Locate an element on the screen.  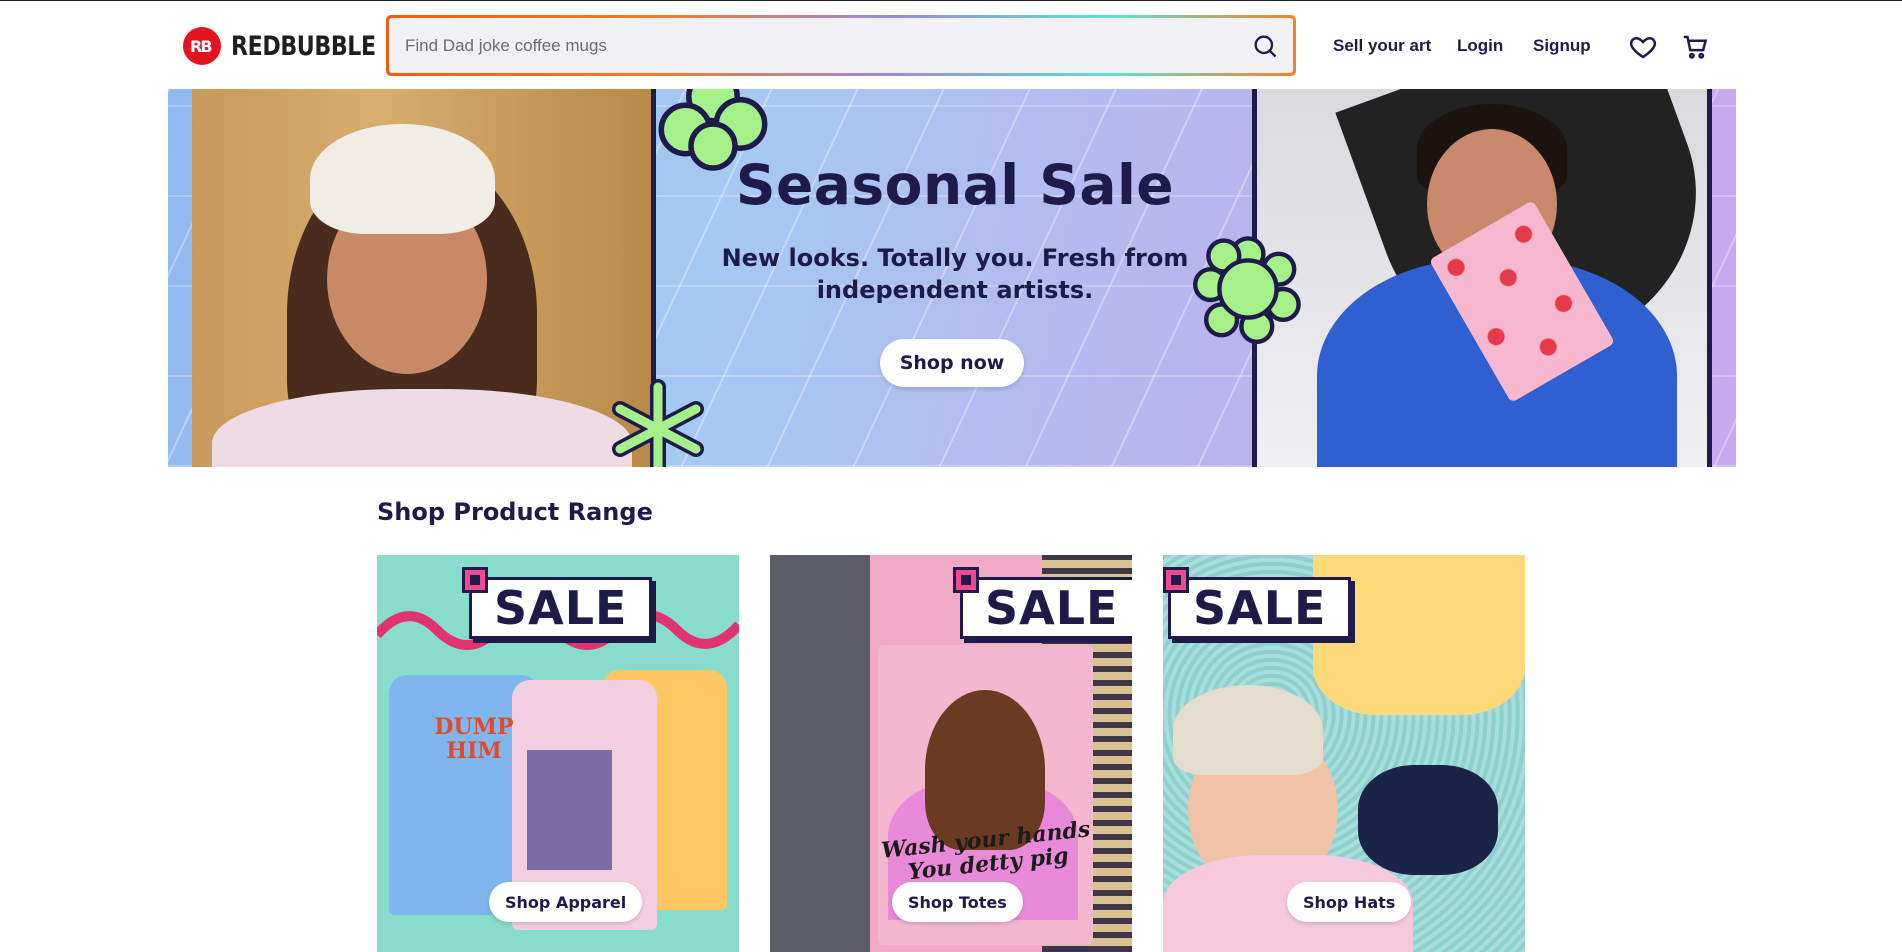
search-bar is located at coordinates (841, 45).